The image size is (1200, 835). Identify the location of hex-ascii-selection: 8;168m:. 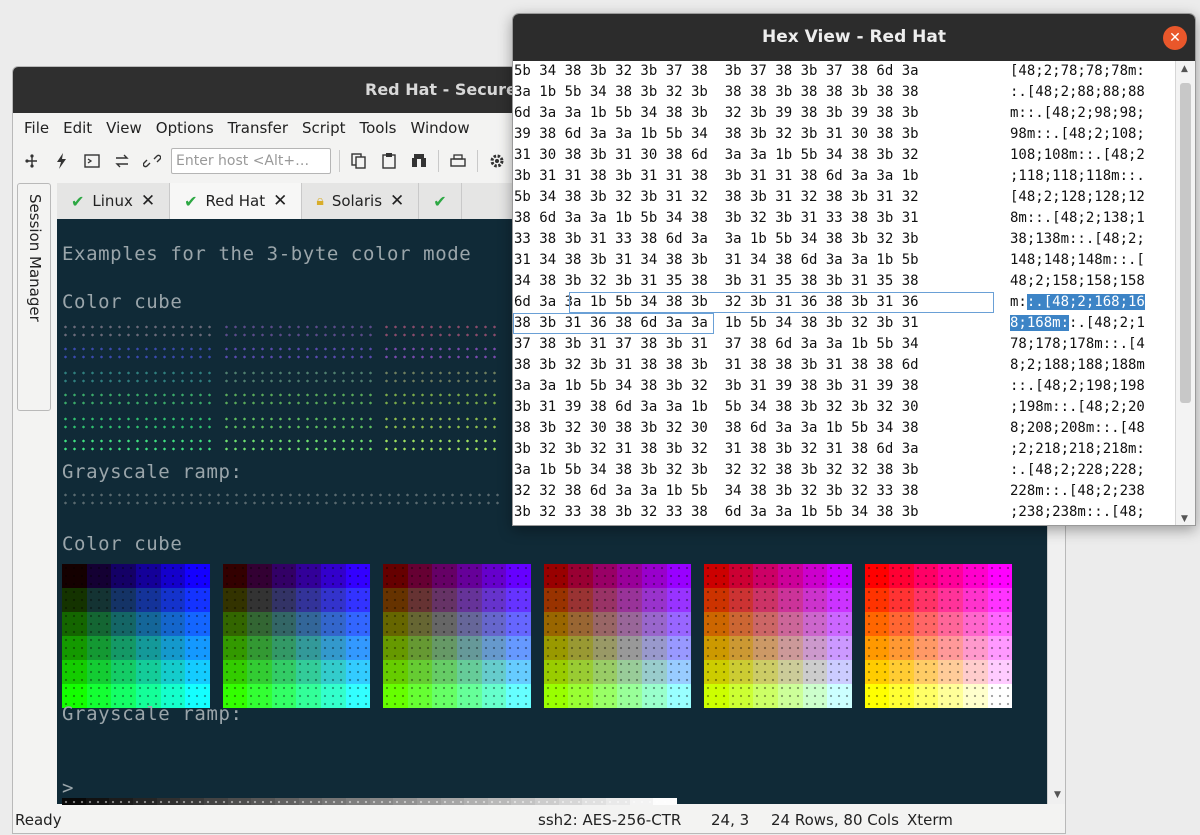
(1040, 323).